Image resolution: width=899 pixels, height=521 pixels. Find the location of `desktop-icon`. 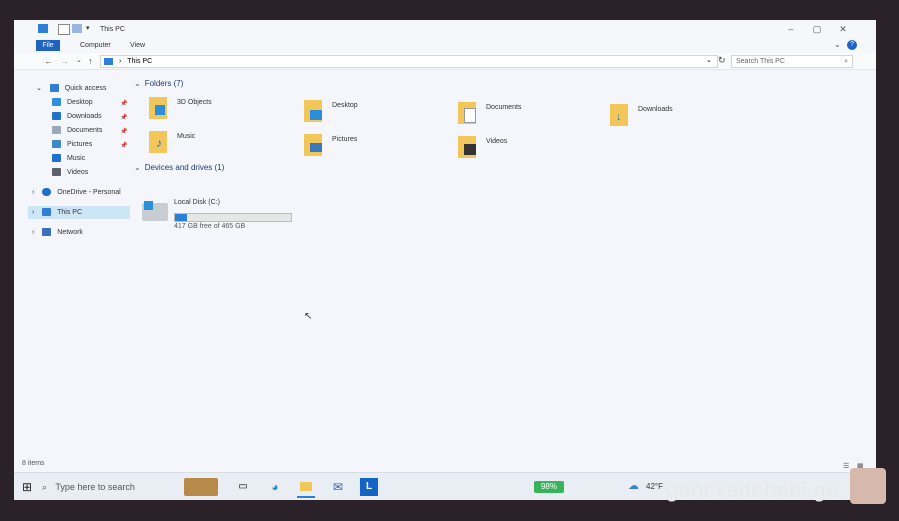

desktop-icon is located at coordinates (56, 102).